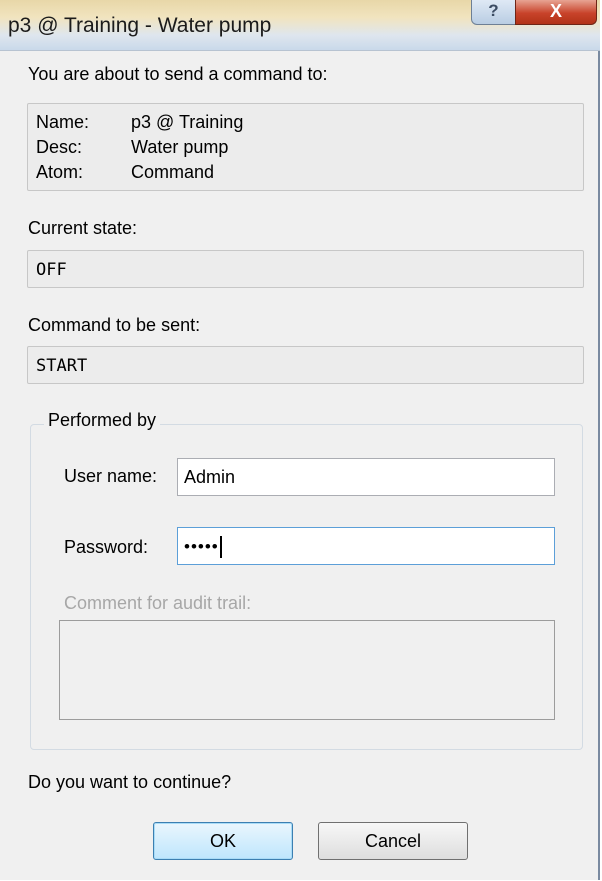 Image resolution: width=602 pixels, height=881 pixels. I want to click on current-state-value: OFF, so click(51, 270).